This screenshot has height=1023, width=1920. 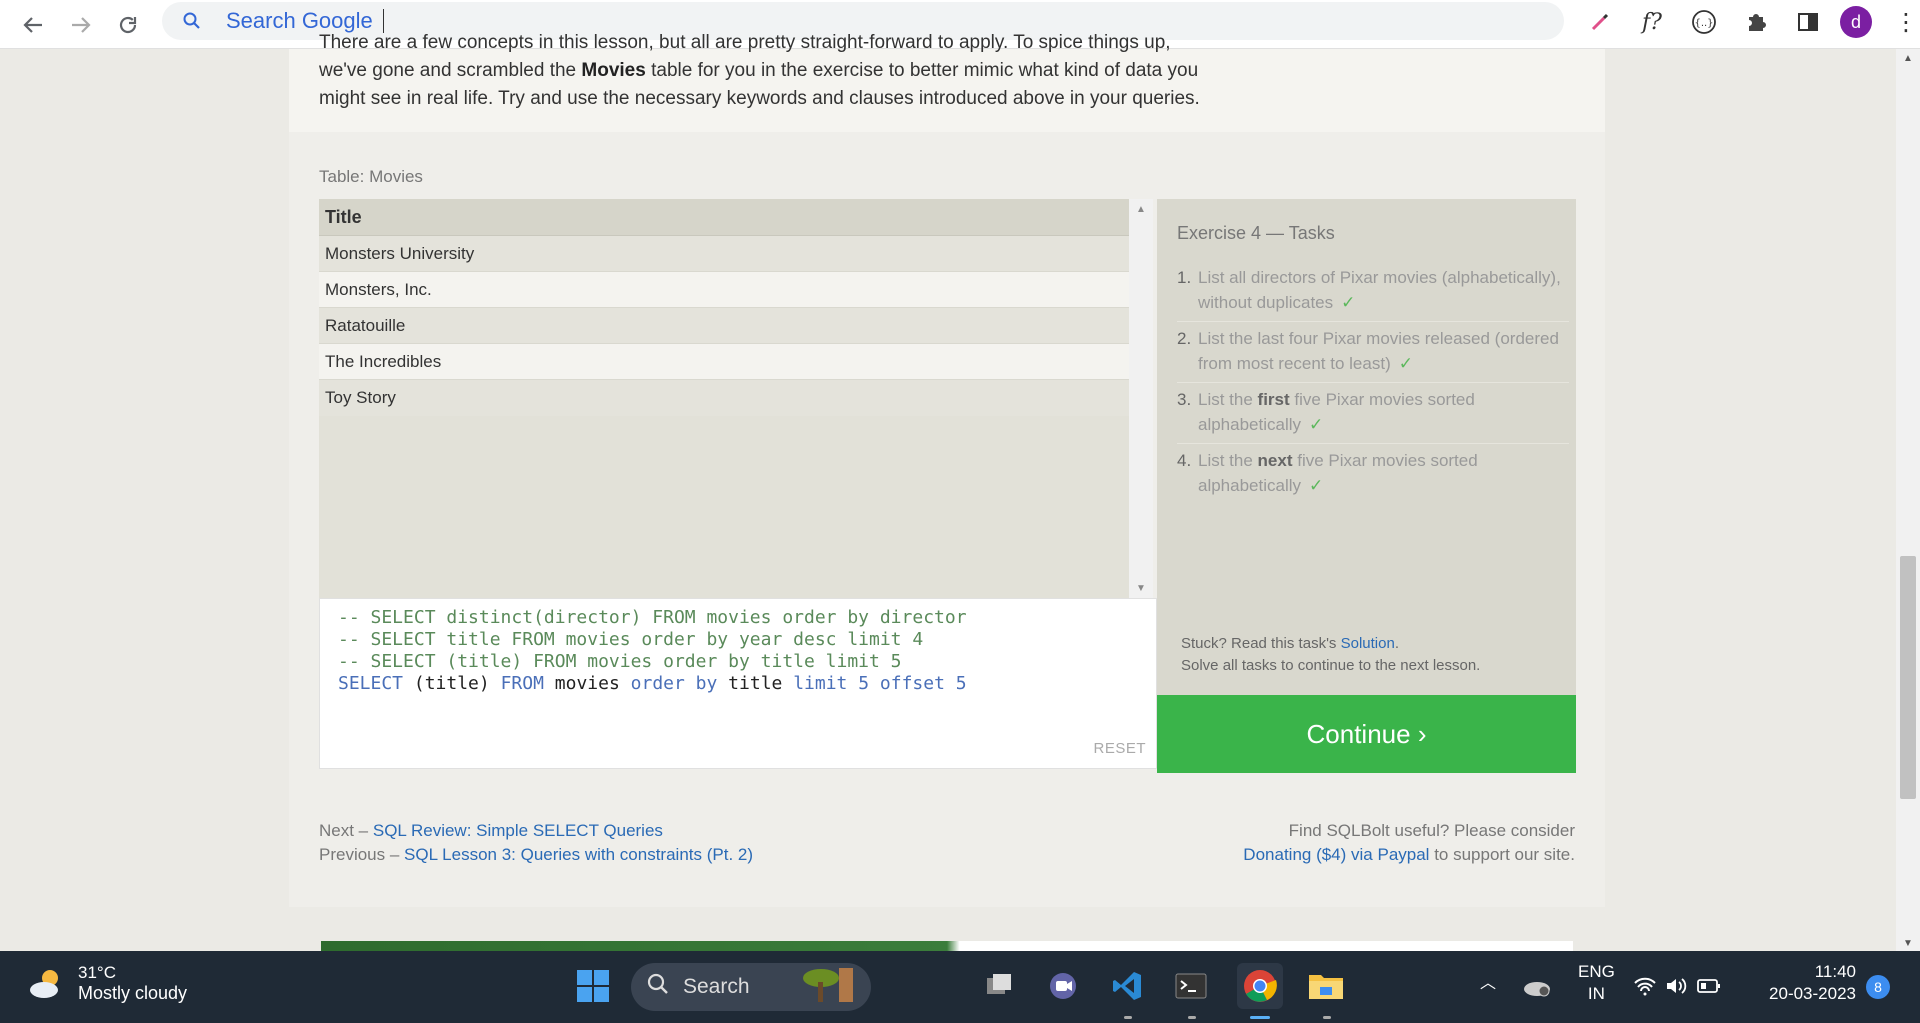 I want to click on file-explorer-icon, so click(x=1326, y=986).